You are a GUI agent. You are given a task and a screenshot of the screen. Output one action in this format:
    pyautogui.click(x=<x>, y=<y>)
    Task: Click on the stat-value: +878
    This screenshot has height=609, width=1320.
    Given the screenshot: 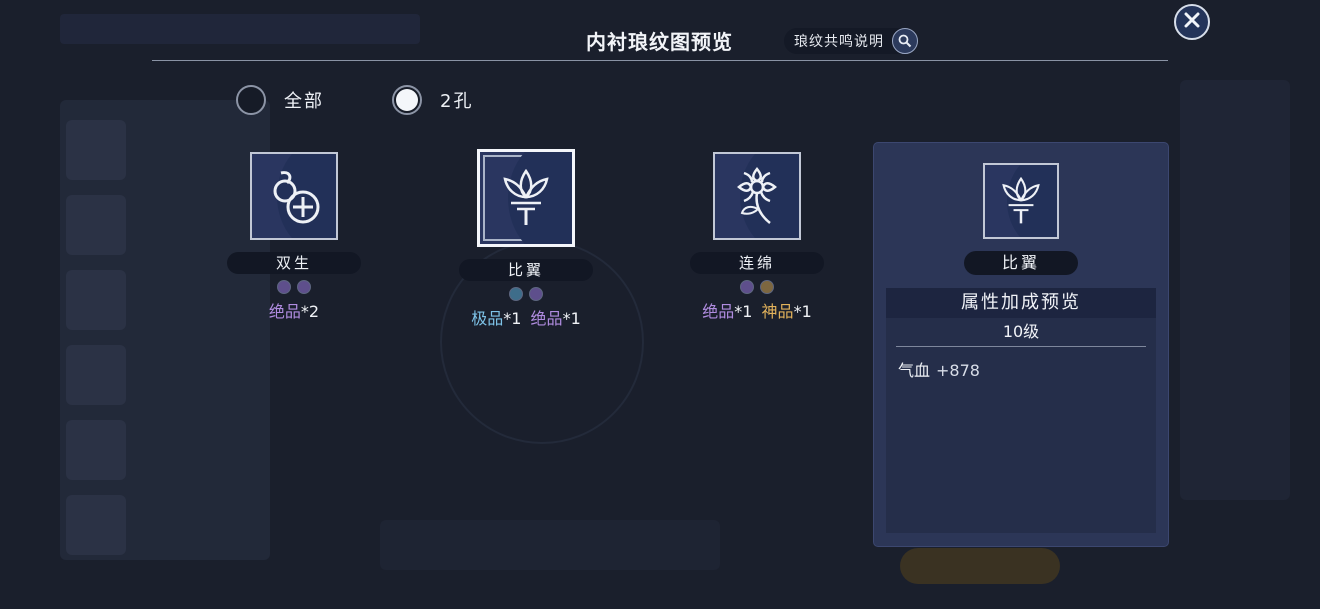 What is the action you would take?
    pyautogui.click(x=958, y=370)
    